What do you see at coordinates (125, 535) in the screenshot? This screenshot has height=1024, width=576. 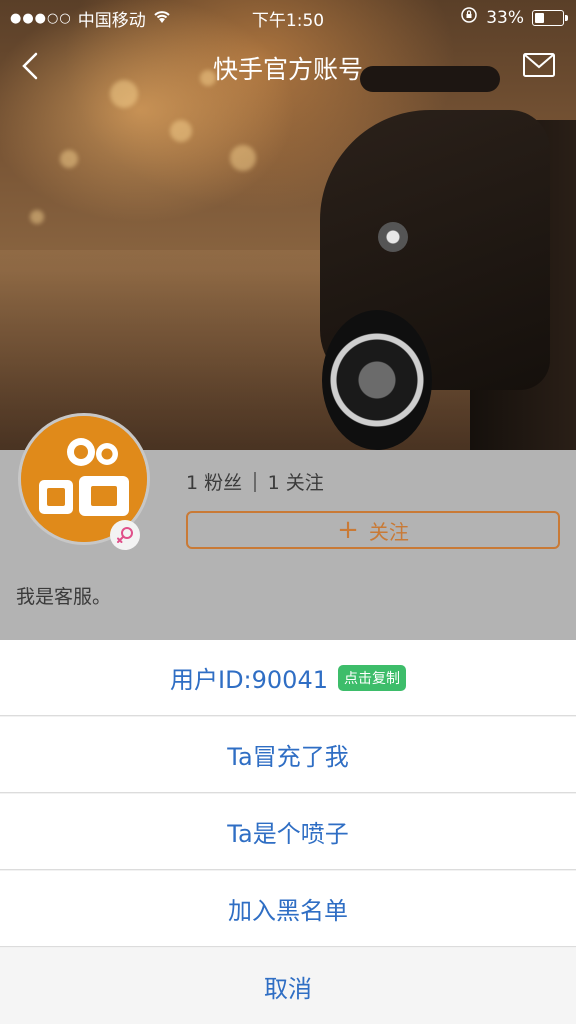 I see `female-gender-icon` at bounding box center [125, 535].